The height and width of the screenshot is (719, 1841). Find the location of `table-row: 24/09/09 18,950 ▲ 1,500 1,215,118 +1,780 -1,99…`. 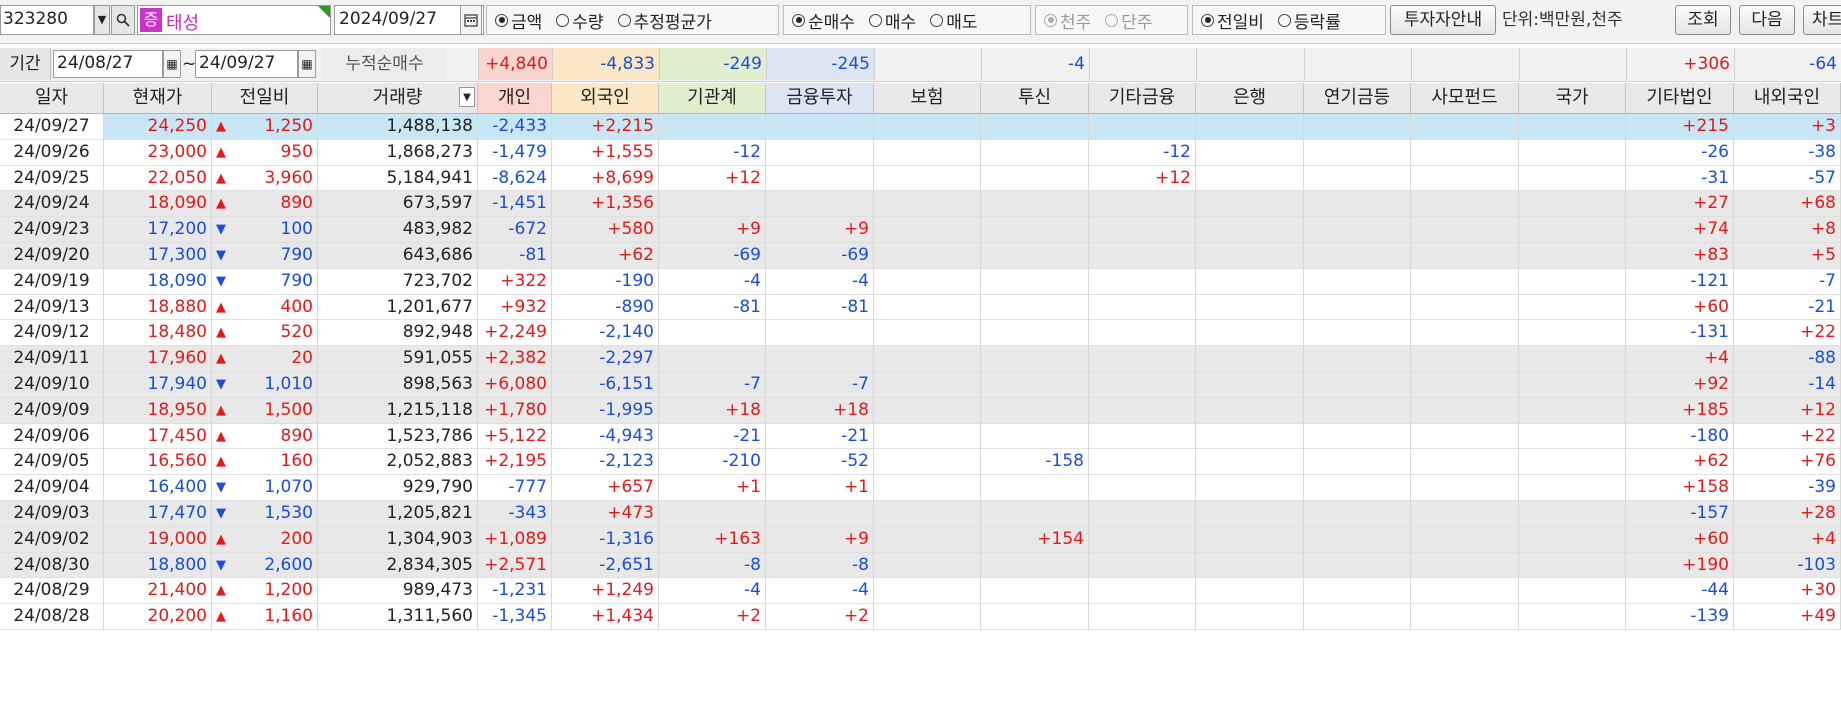

table-row: 24/09/09 18,950 ▲ 1,500 1,215,118 +1,780 -1,99… is located at coordinates (920, 410).